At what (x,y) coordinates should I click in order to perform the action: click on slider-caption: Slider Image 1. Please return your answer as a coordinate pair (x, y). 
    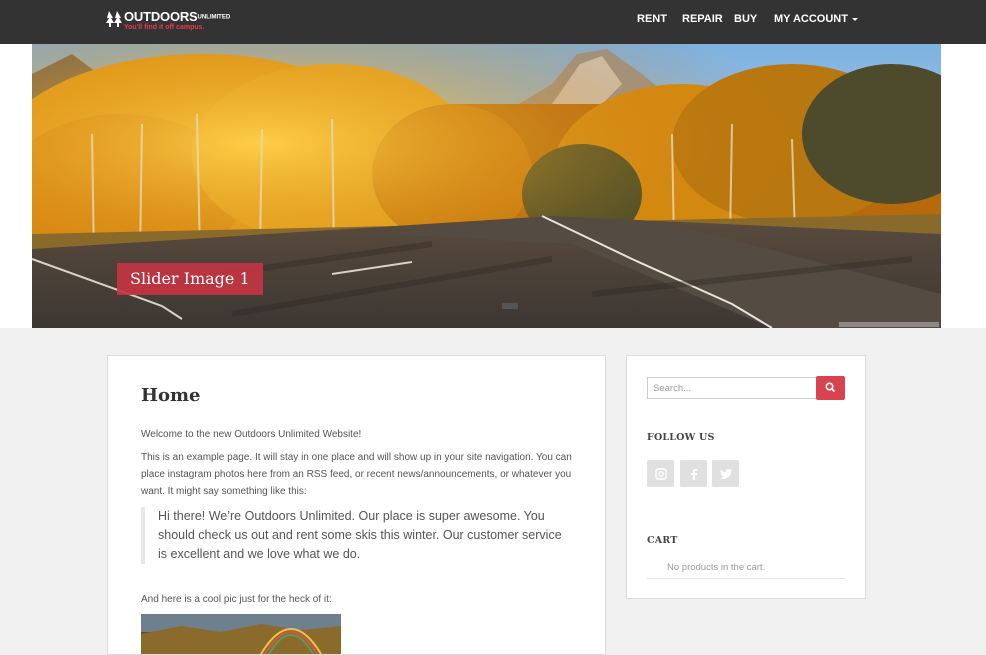
    Looking at the image, I should click on (190, 279).